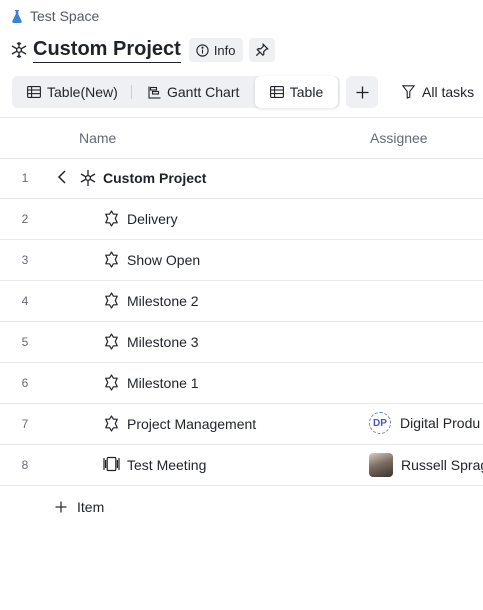 The width and height of the screenshot is (483, 610). What do you see at coordinates (163, 342) in the screenshot?
I see `task-name: Milestone 3` at bounding box center [163, 342].